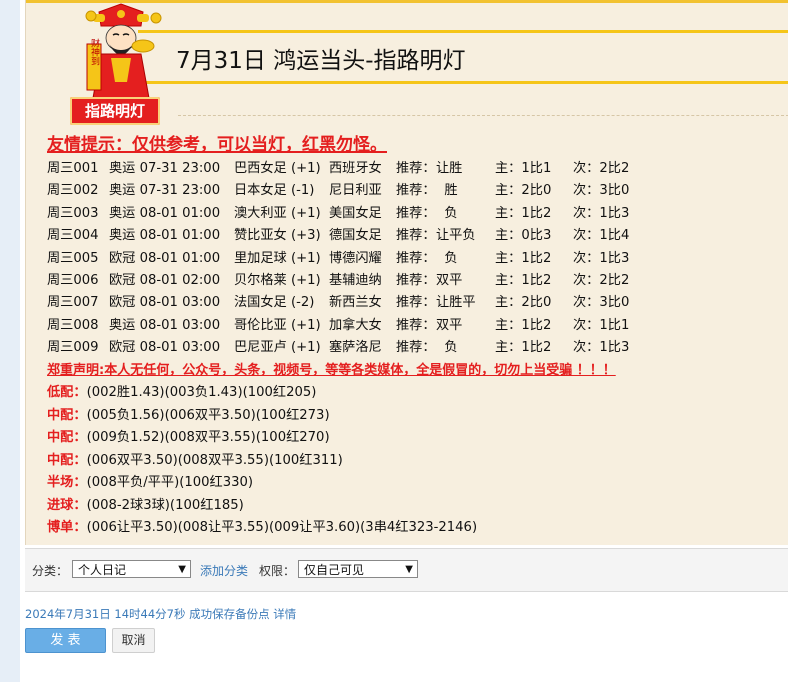  What do you see at coordinates (456, 236) in the screenshot?
I see `recommend-value: 让平负` at bounding box center [456, 236].